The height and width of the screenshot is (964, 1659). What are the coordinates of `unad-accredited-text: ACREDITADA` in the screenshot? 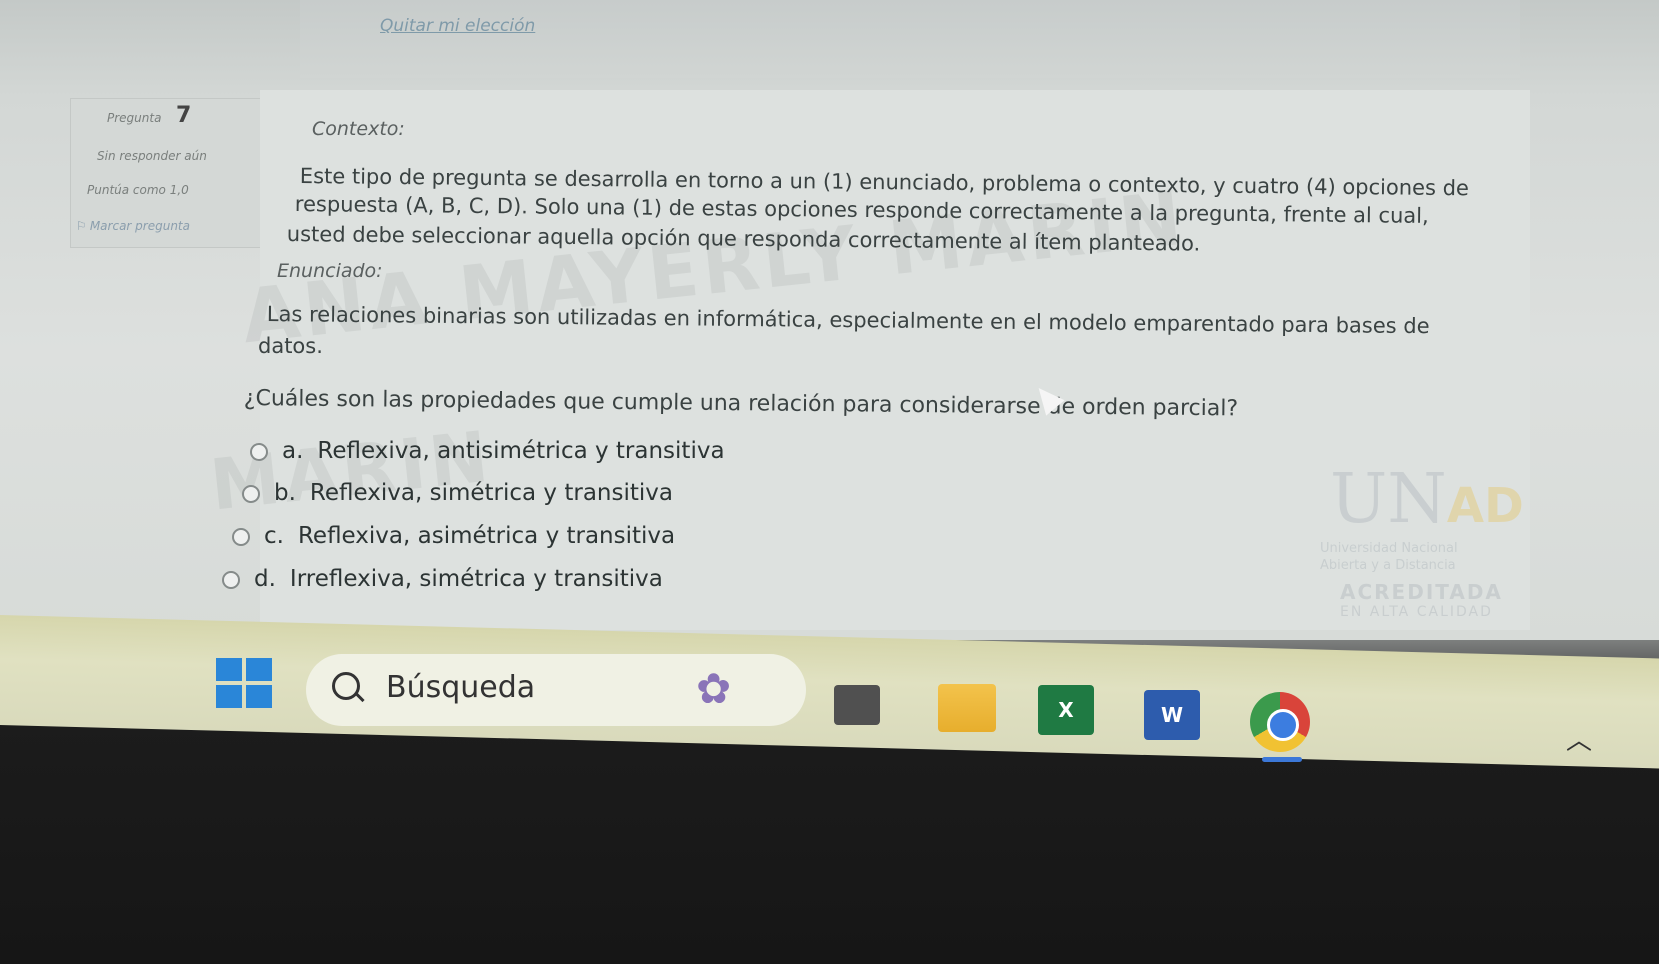 It's located at (1421, 592).